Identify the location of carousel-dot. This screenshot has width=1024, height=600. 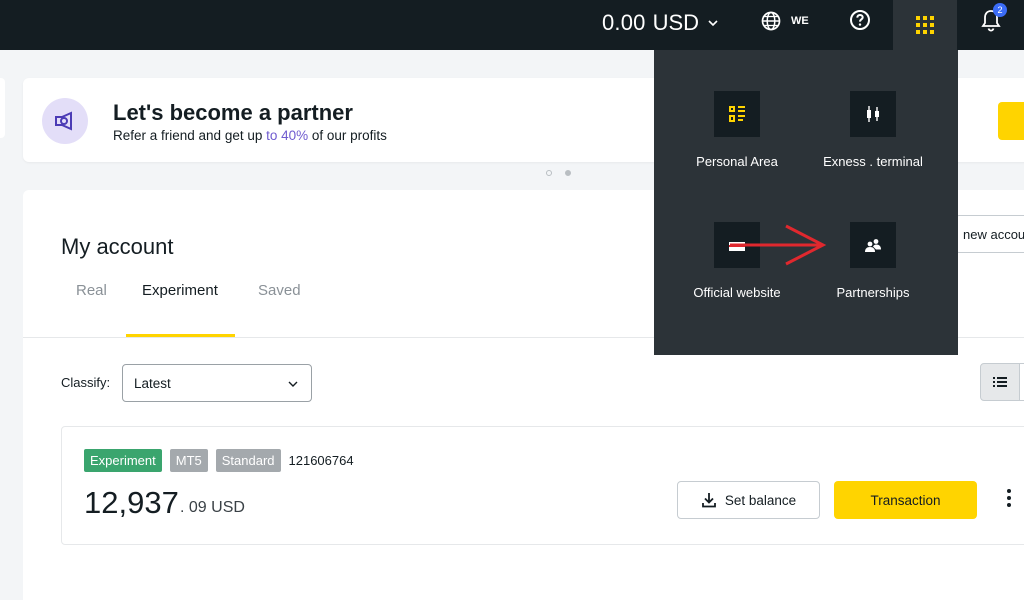
(549, 173).